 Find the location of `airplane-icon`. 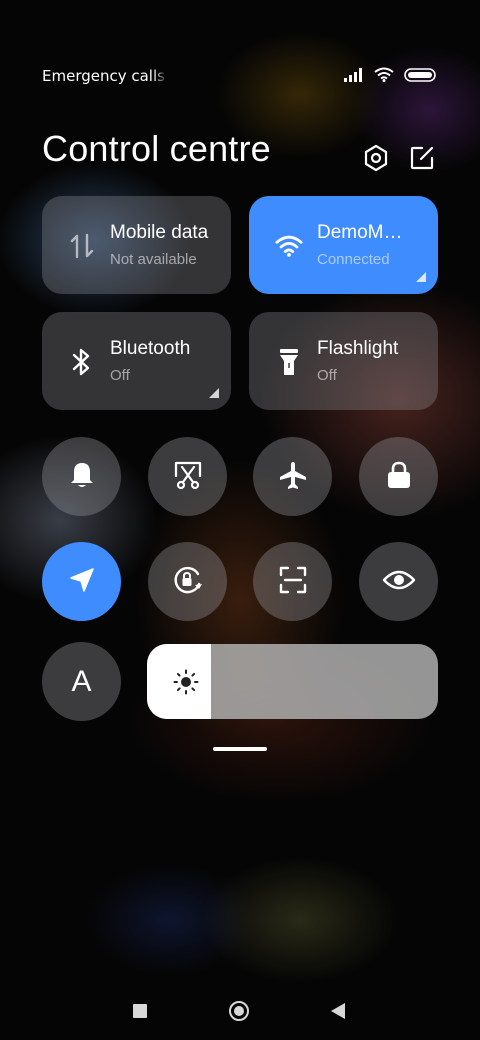

airplane-icon is located at coordinates (293, 477).